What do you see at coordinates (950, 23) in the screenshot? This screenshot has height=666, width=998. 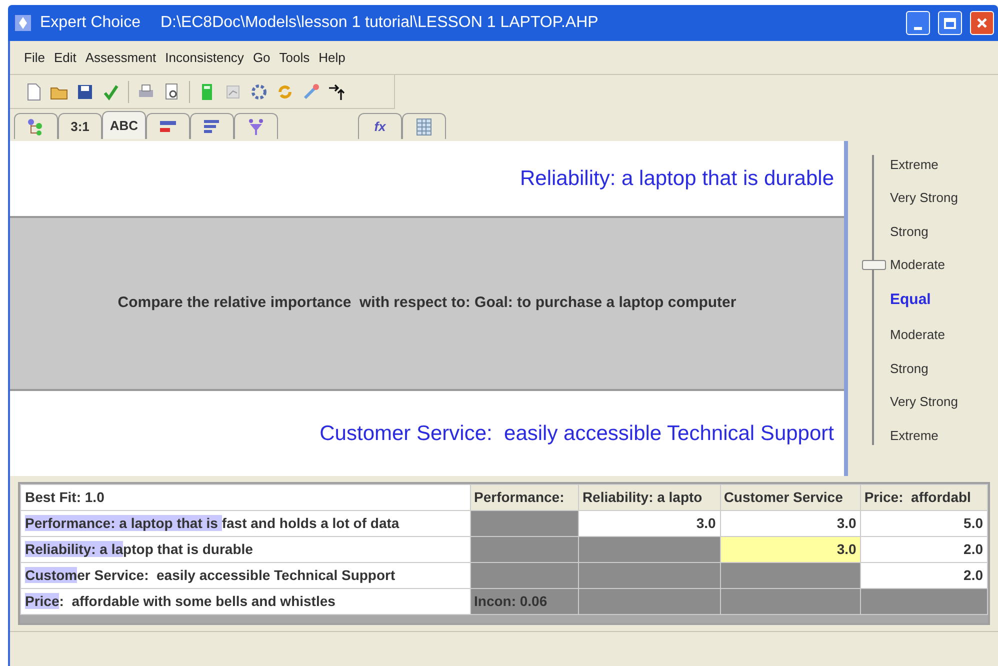 I see `maximize-button` at bounding box center [950, 23].